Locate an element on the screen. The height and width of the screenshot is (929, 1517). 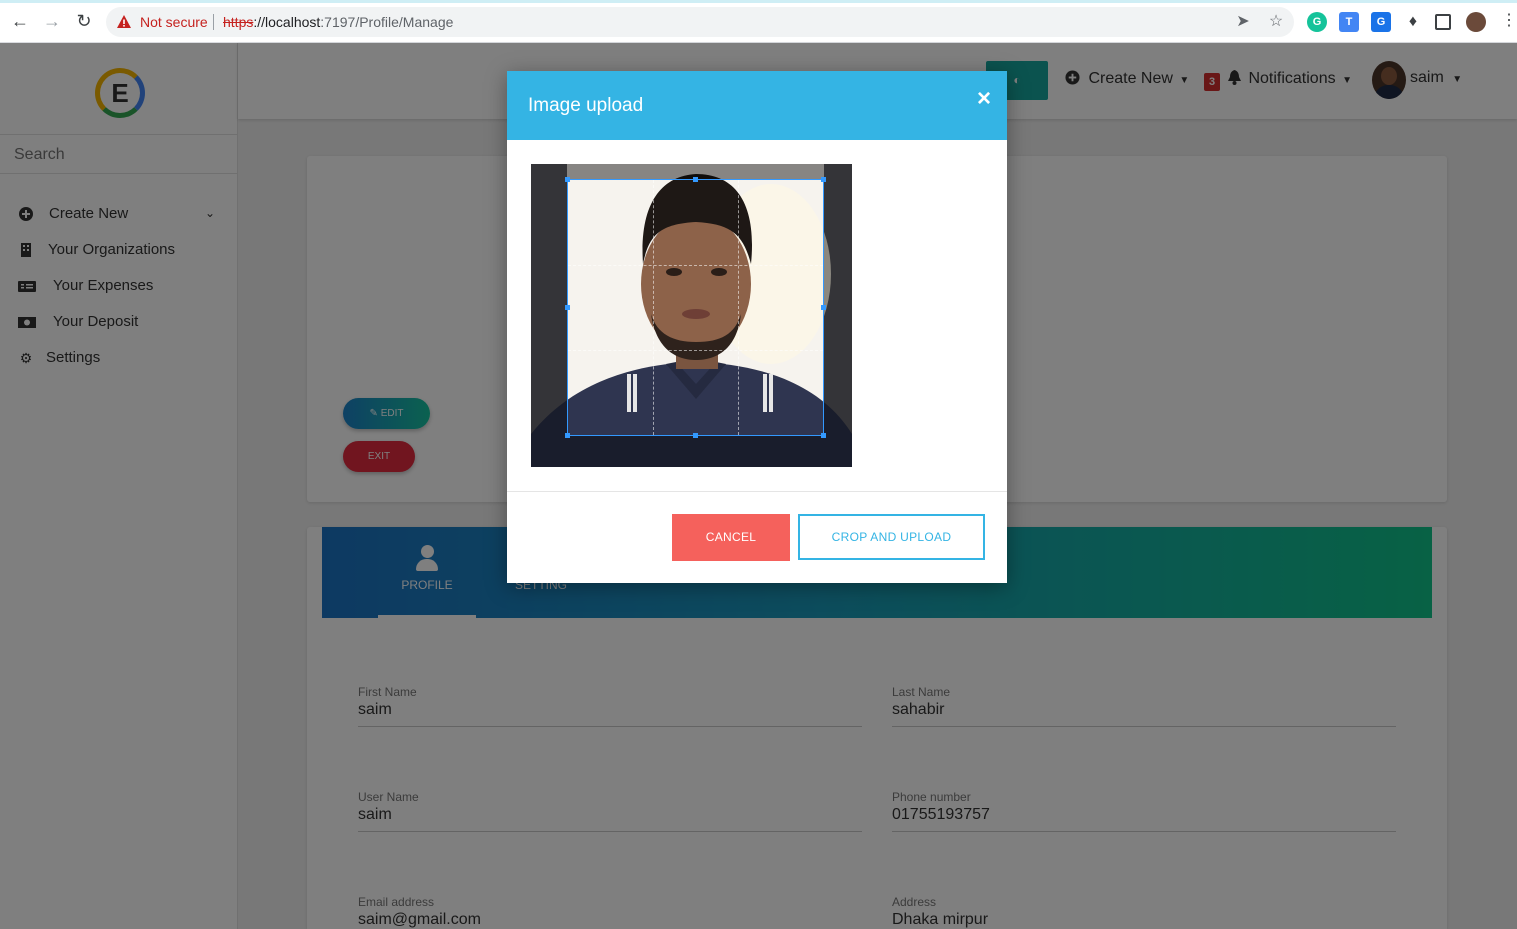
back-arrow-icon: ← is located at coordinates (20, 21).